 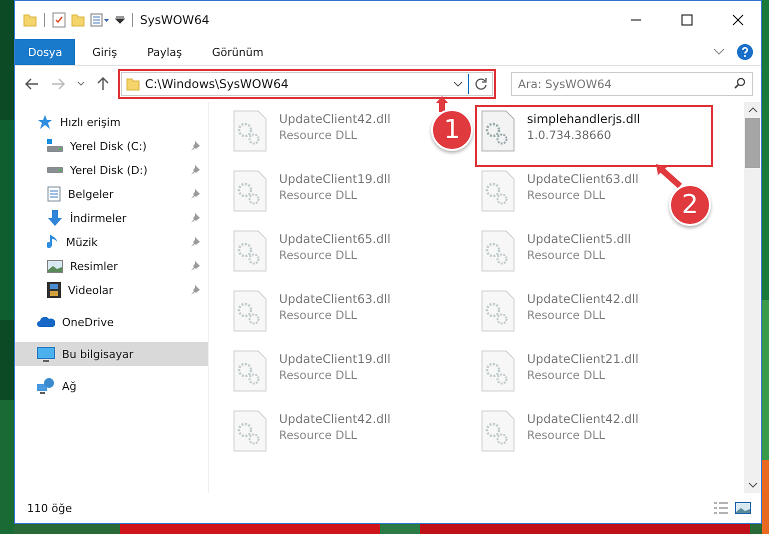 I want to click on music-note-icon, so click(x=53, y=242).